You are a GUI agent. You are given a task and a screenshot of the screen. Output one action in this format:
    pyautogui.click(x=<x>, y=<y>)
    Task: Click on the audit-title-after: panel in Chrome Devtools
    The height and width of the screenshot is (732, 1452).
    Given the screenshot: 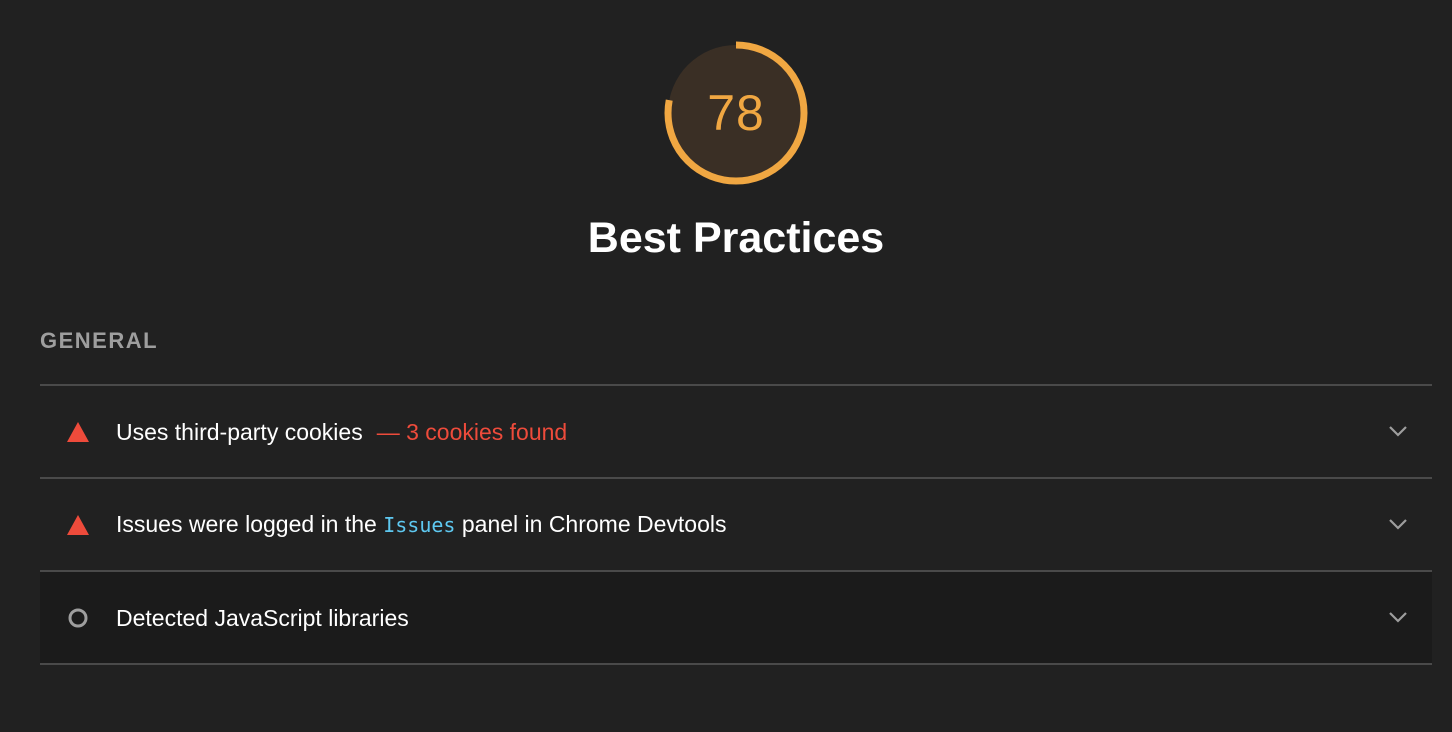 What is the action you would take?
    pyautogui.click(x=591, y=524)
    